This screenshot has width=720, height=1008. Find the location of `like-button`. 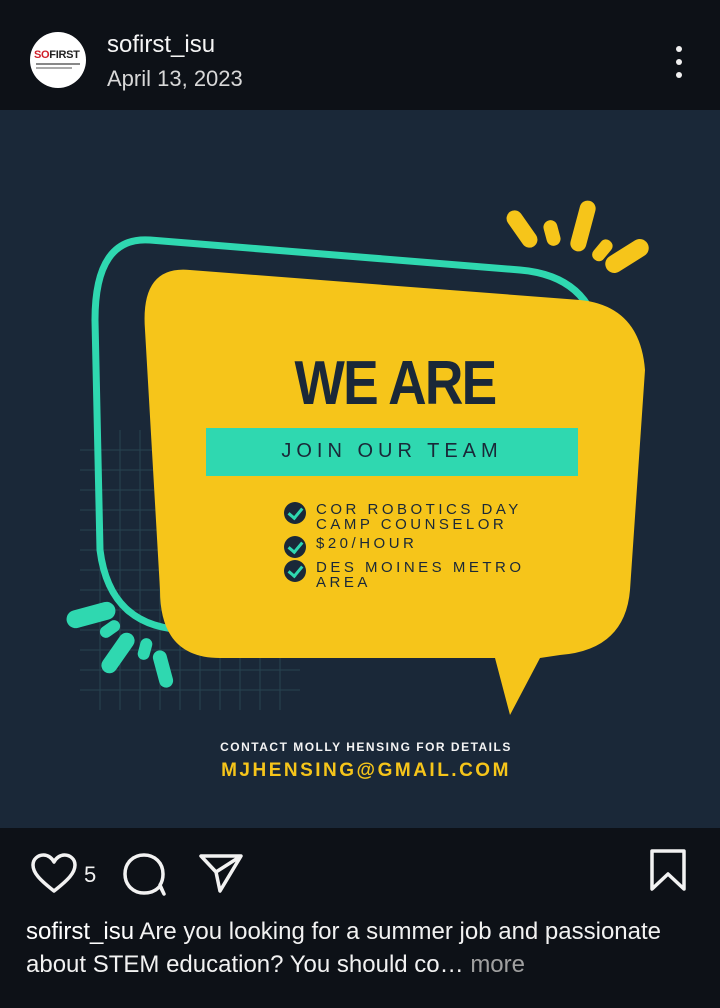

like-button is located at coordinates (54, 875).